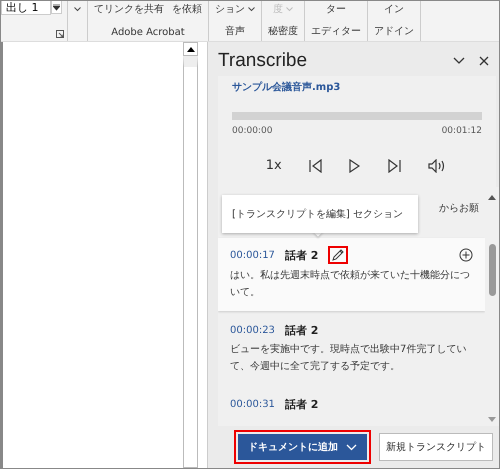 Image resolution: width=500 pixels, height=469 pixels. What do you see at coordinates (274, 165) in the screenshot?
I see `speed-button: 1x` at bounding box center [274, 165].